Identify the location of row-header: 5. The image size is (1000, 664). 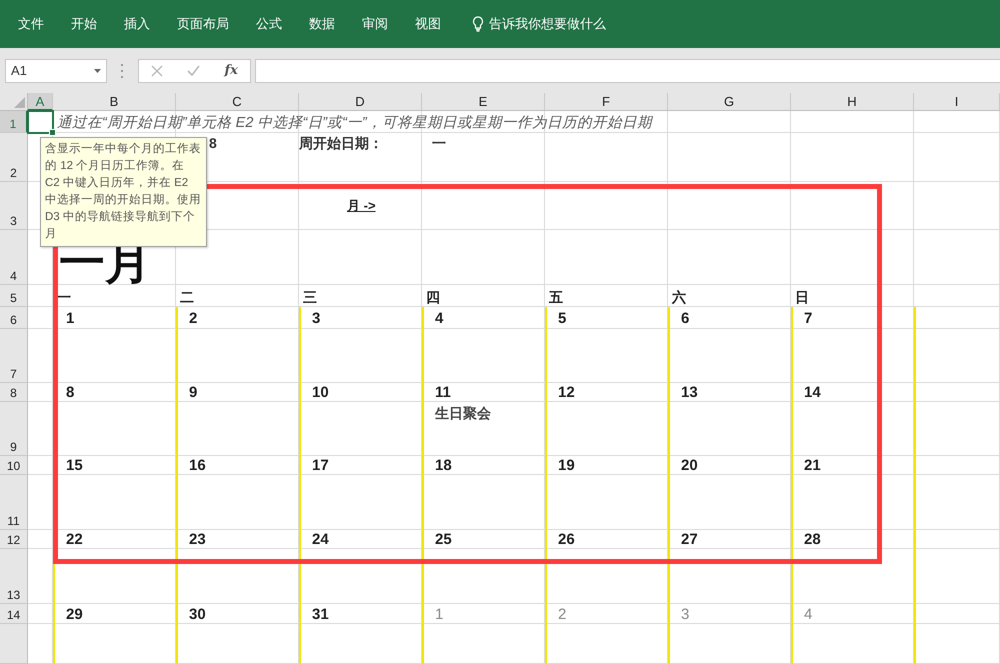
(14, 296).